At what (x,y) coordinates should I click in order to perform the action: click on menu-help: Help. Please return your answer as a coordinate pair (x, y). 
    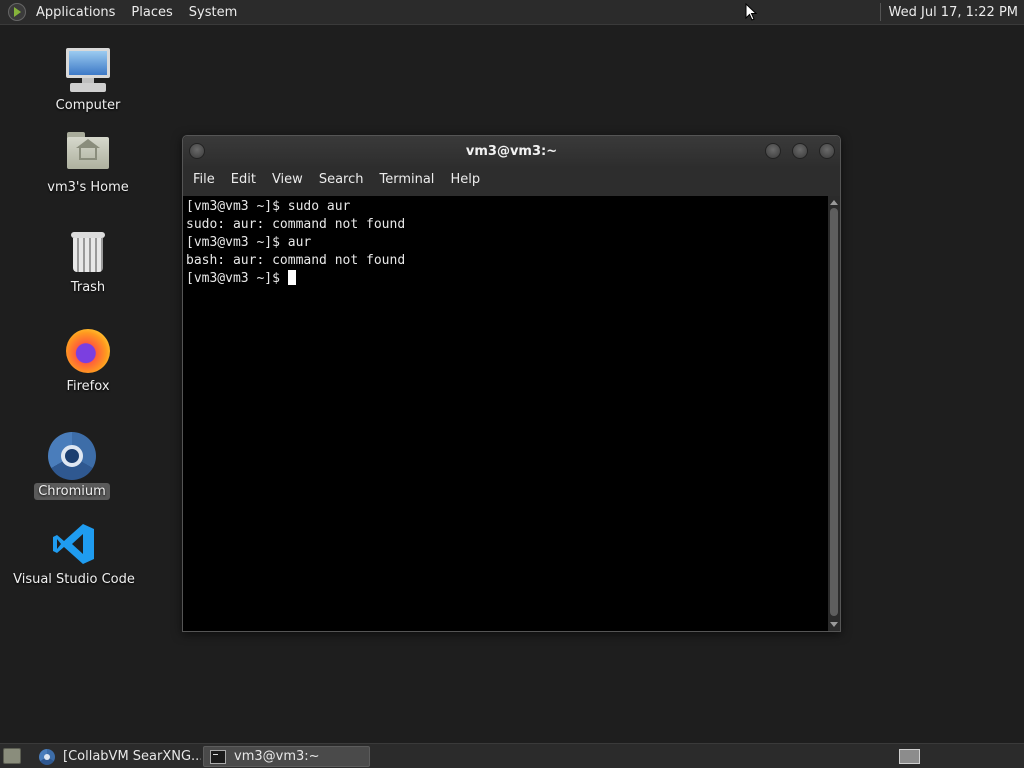
    Looking at the image, I should click on (465, 179).